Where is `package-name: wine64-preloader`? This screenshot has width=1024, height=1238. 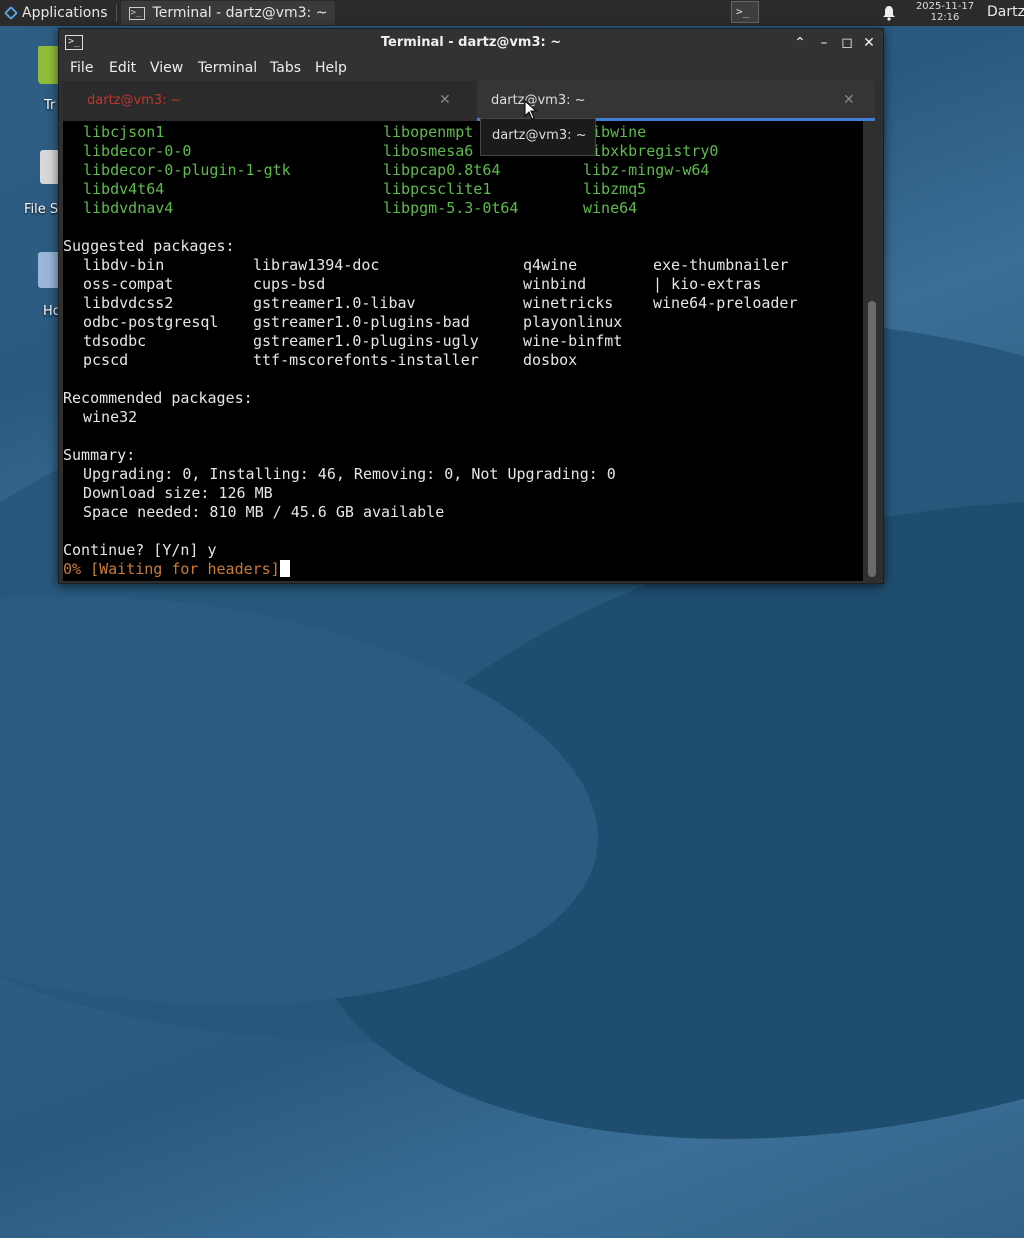 package-name: wine64-preloader is located at coordinates (725, 303).